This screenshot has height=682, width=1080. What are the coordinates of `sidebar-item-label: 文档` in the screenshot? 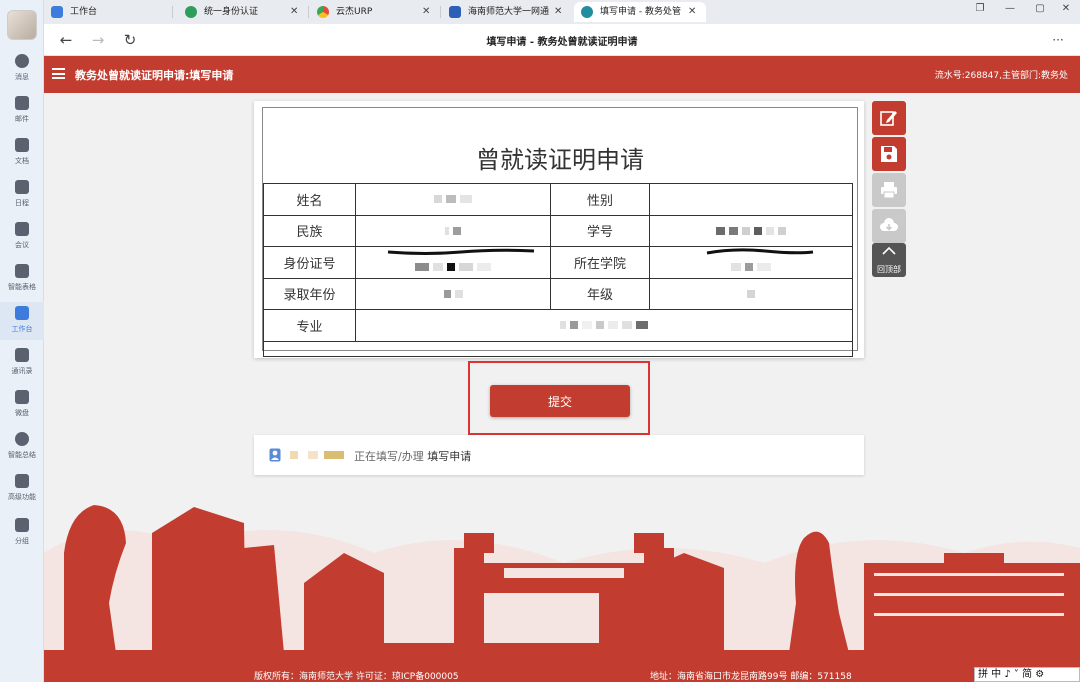 It's located at (22, 161).